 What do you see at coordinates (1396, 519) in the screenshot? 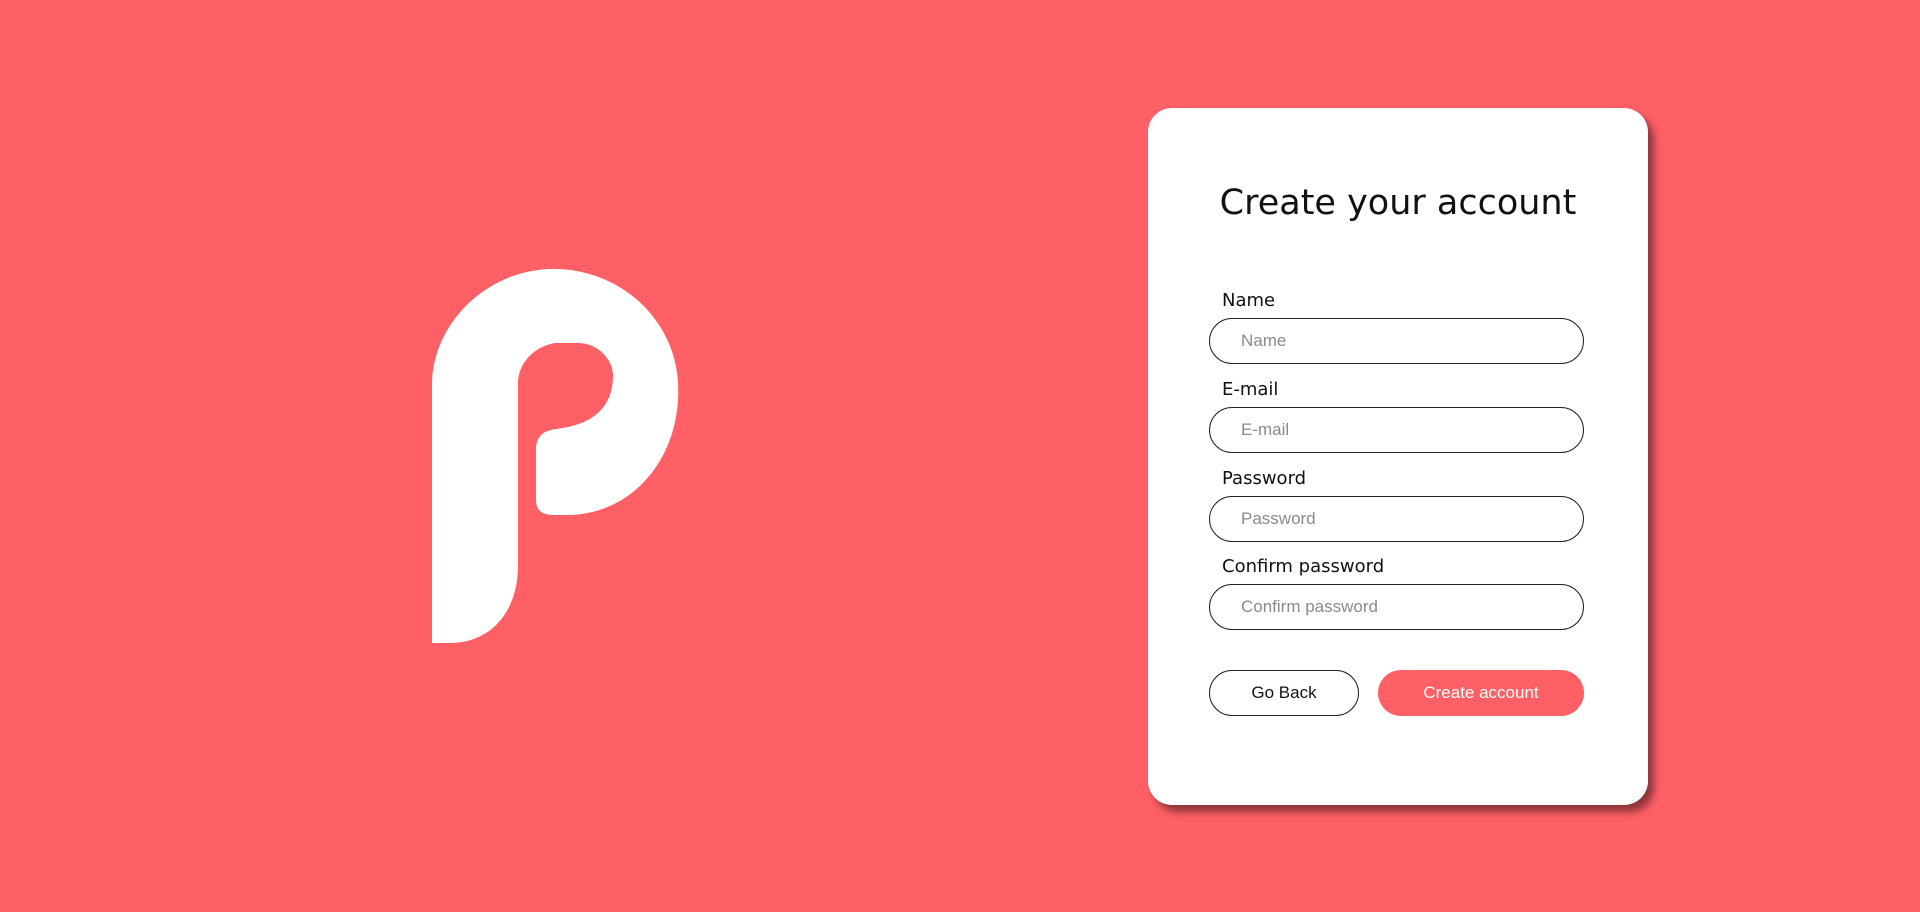
I see `password-input` at bounding box center [1396, 519].